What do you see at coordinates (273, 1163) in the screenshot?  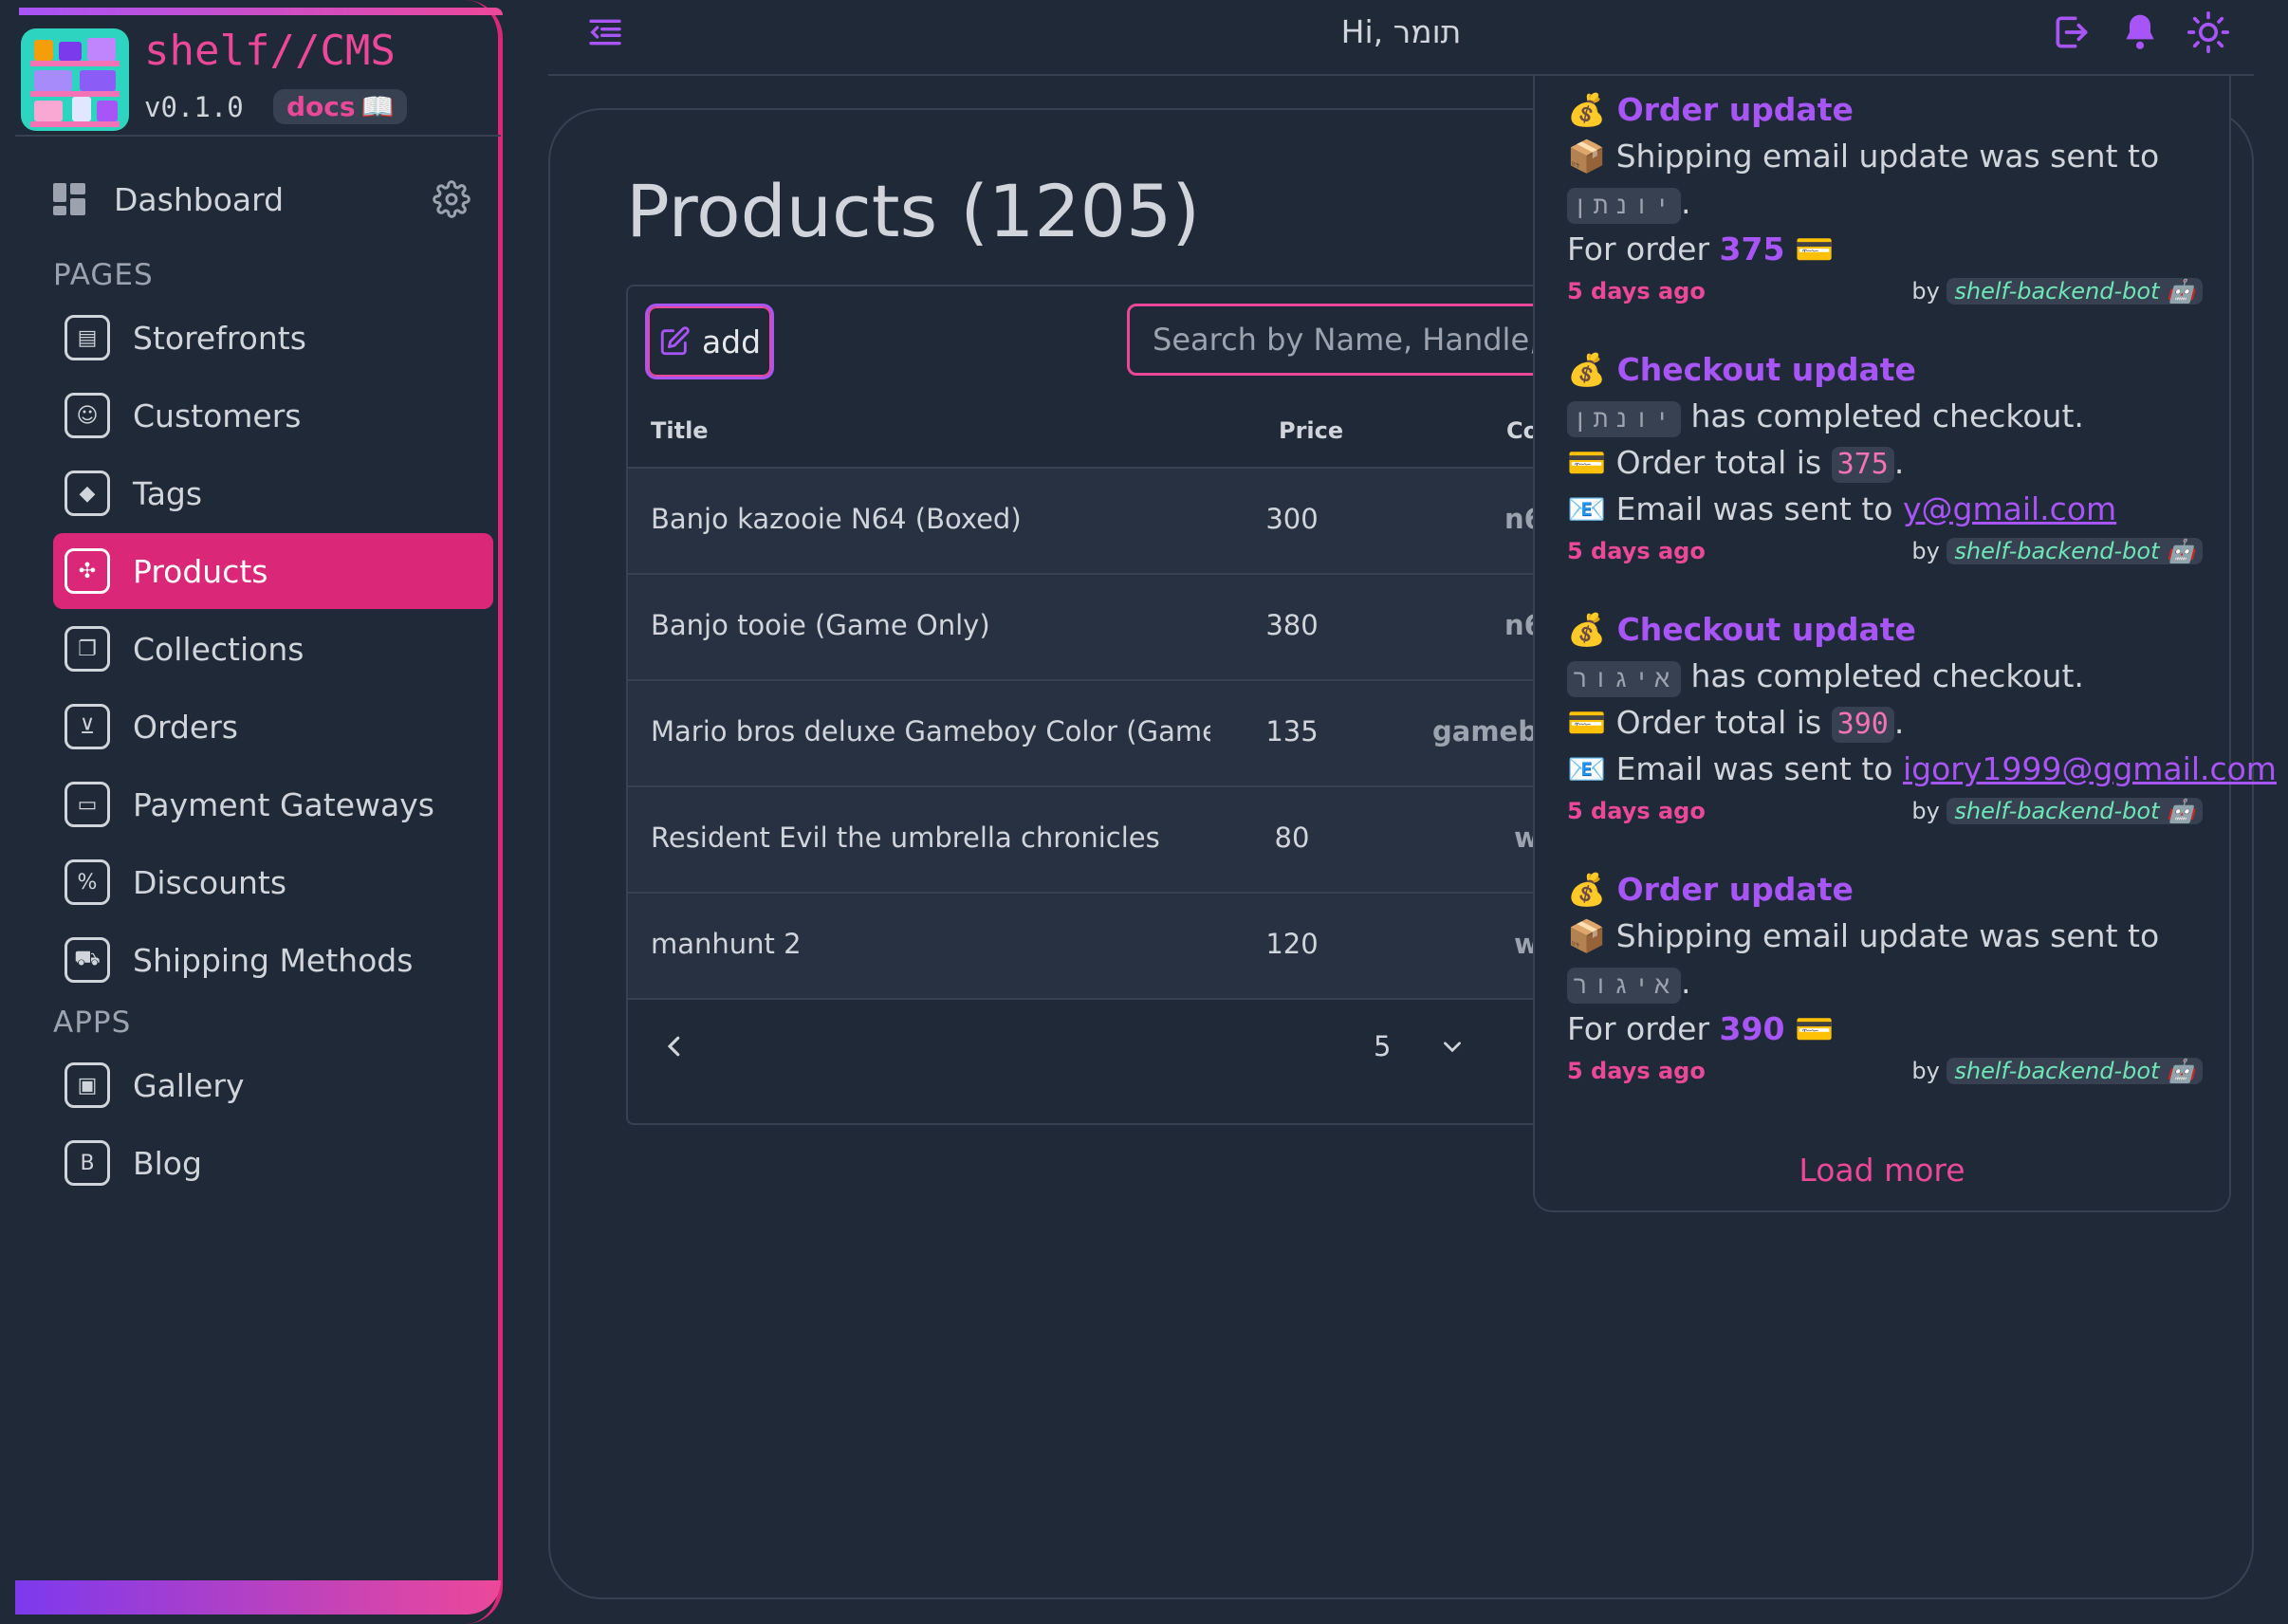 I see `sidebar-item-blog: B Blog` at bounding box center [273, 1163].